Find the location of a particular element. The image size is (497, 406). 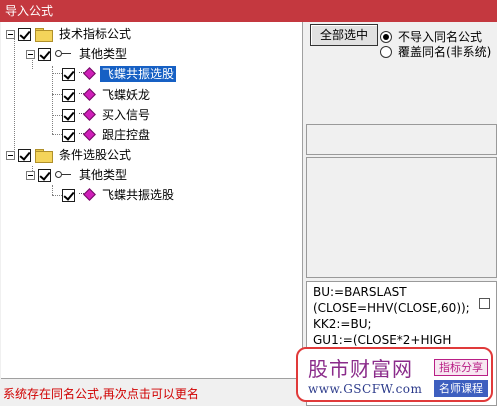

formula-info-panel is located at coordinates (401, 139).